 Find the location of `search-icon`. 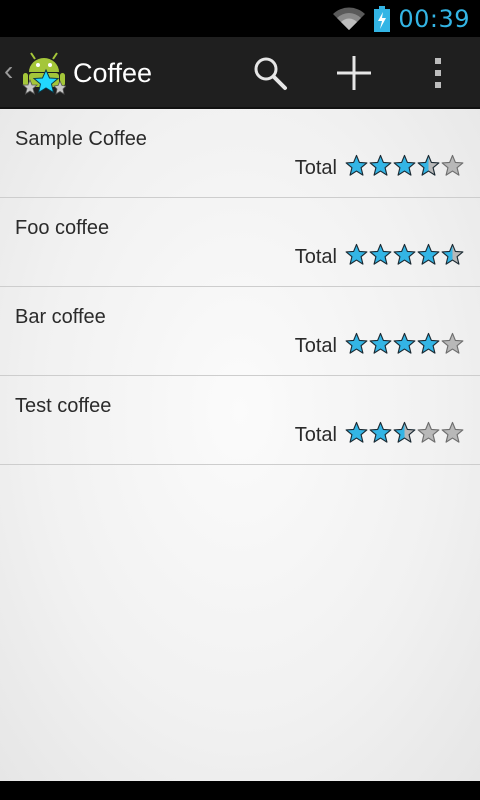

search-icon is located at coordinates (270, 73).